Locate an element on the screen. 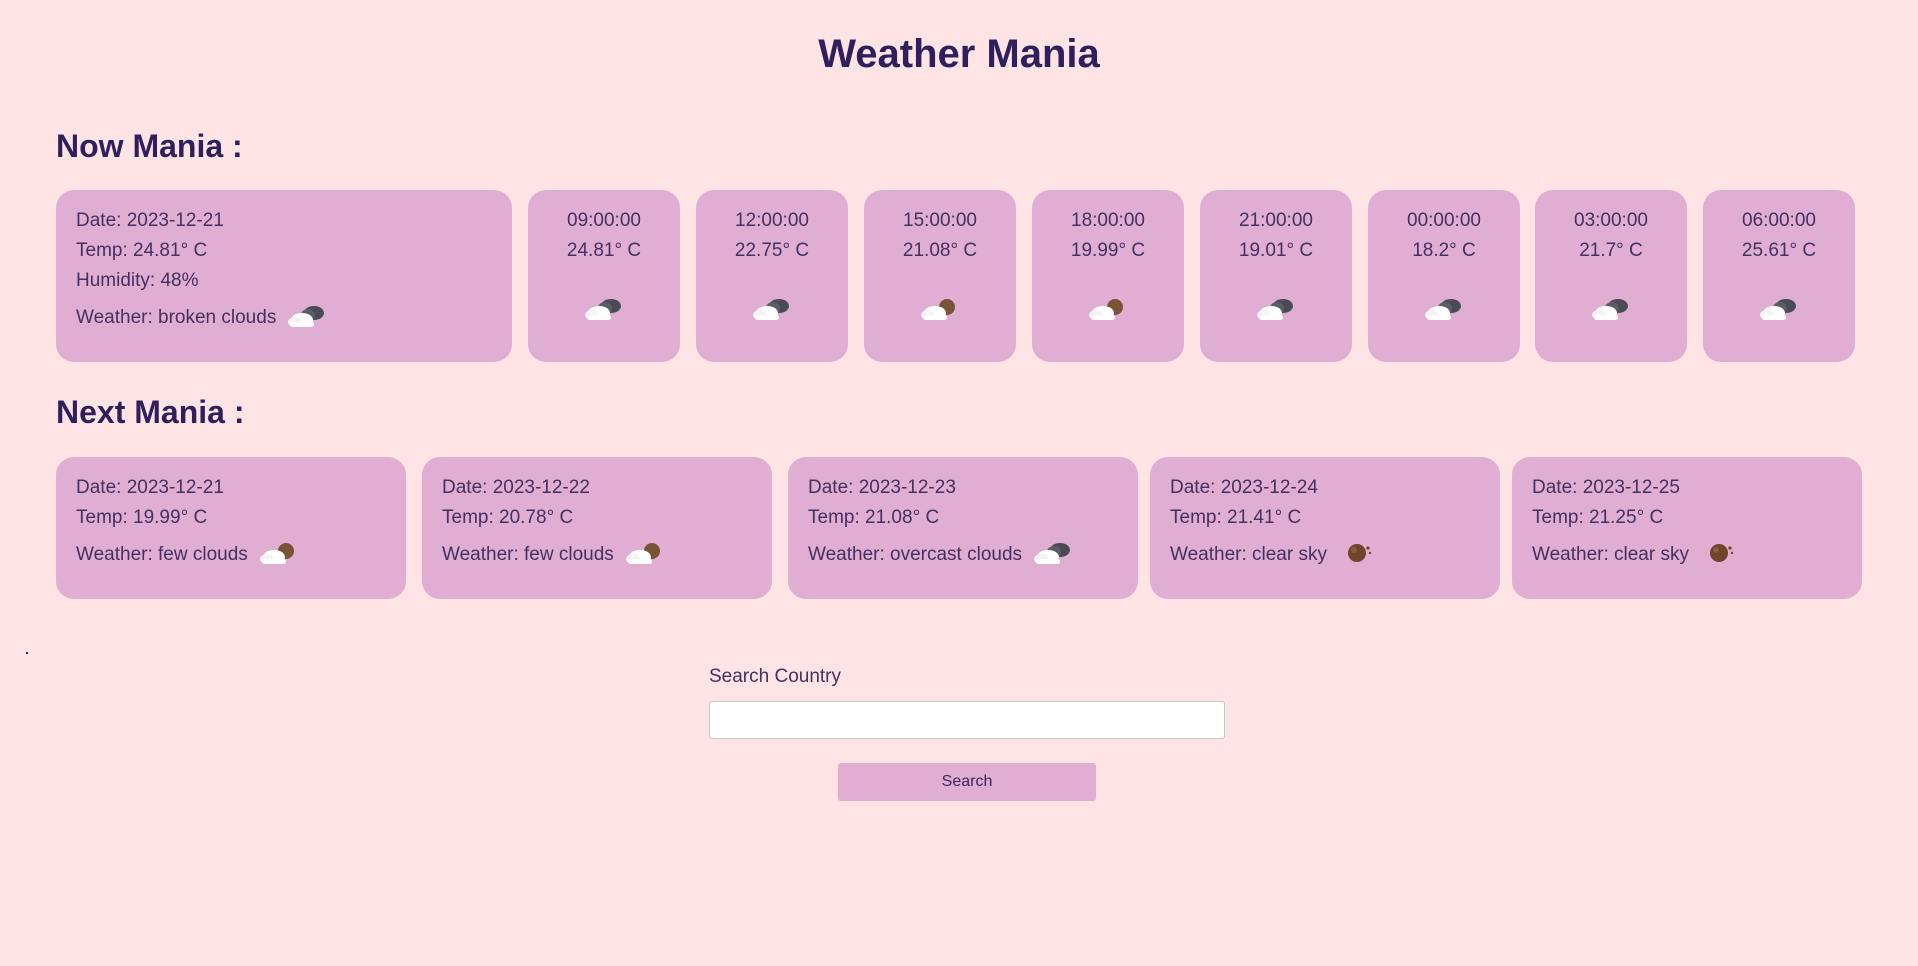  hourly-temp: 21.7° C is located at coordinates (1611, 250).